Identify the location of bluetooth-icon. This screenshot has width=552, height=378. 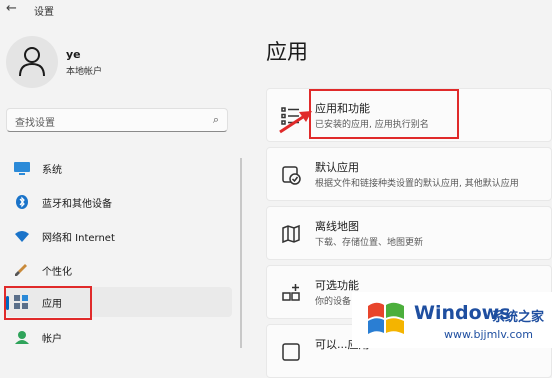
(22, 202).